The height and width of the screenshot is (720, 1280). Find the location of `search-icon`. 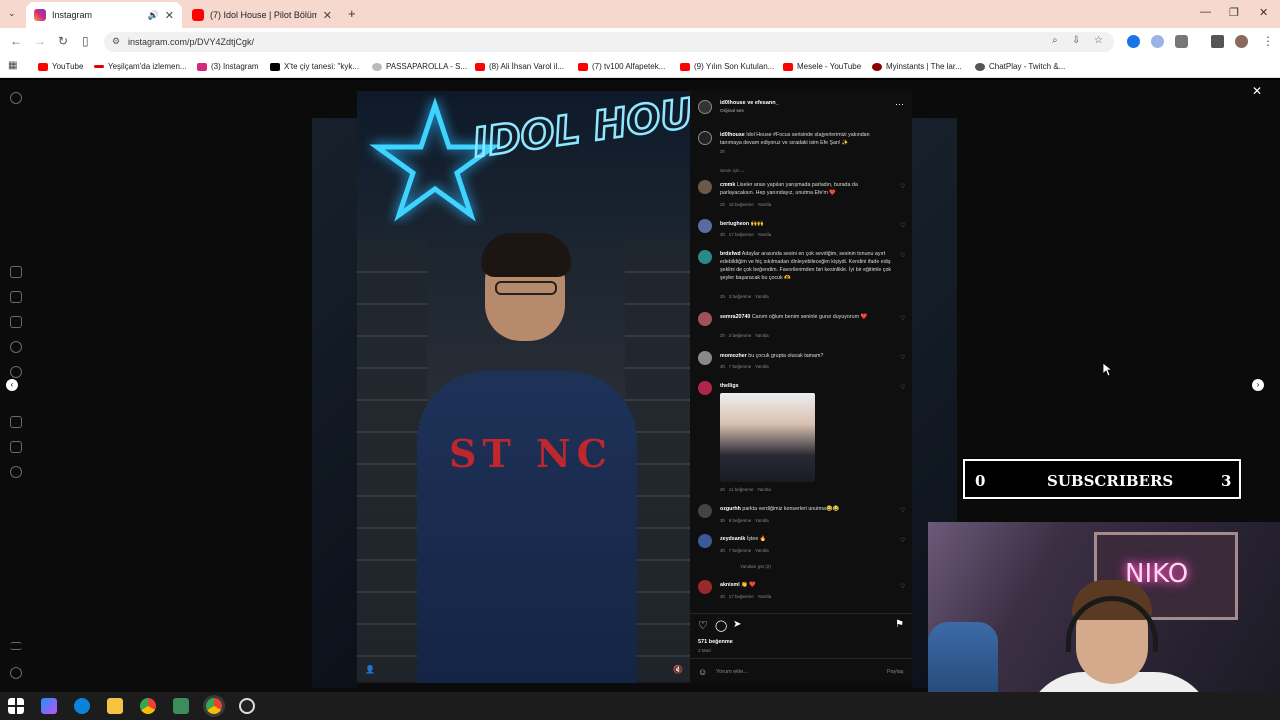

search-icon is located at coordinates (16, 347).